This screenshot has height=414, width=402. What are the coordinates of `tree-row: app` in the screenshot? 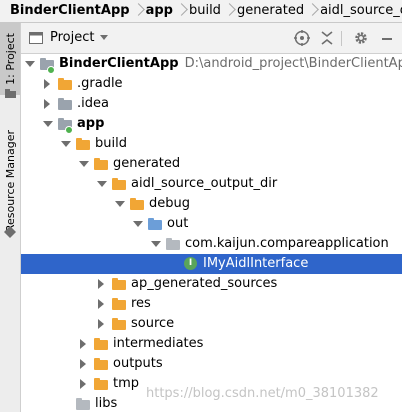 It's located at (211, 124).